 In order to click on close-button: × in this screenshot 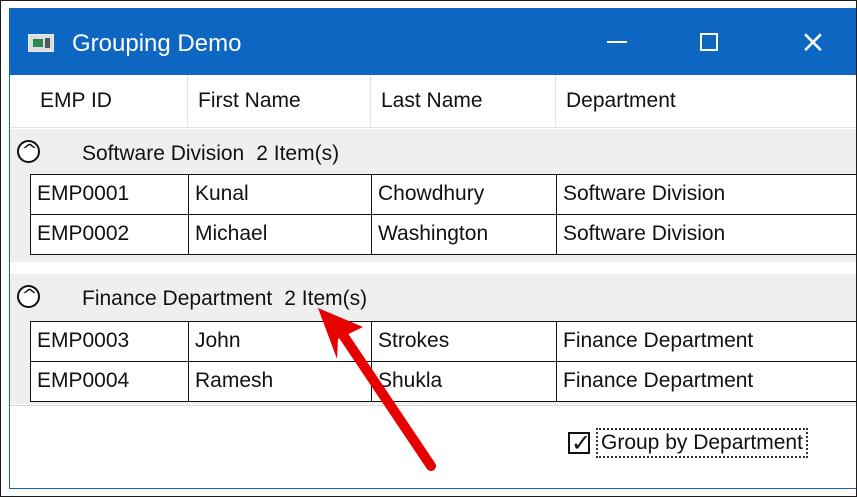, I will do `click(811, 42)`.